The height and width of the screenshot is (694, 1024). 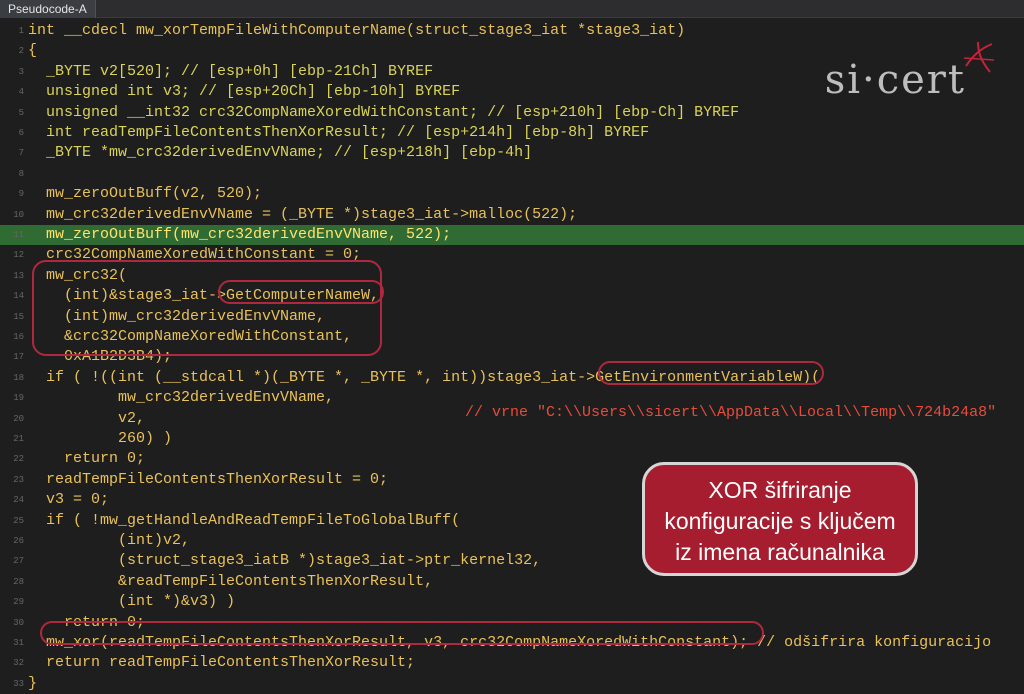 What do you see at coordinates (512, 174) in the screenshot?
I see `code-line: 8` at bounding box center [512, 174].